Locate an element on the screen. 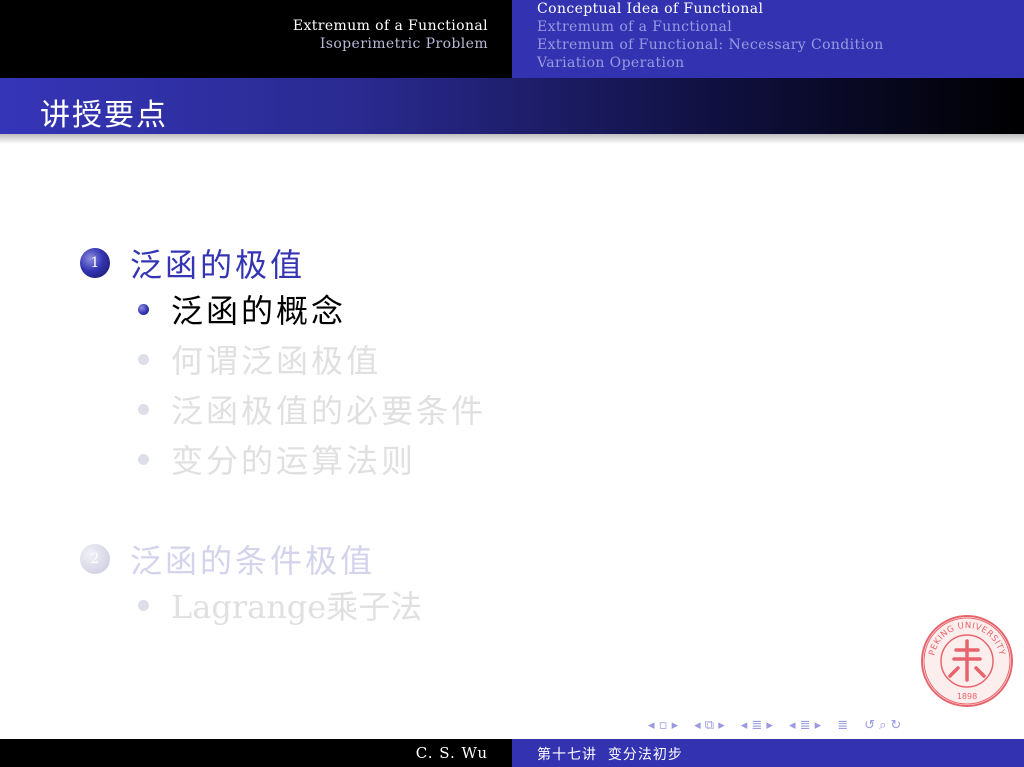 This screenshot has height=767, width=1024. footer-author: C. S. Wu is located at coordinates (451, 753).